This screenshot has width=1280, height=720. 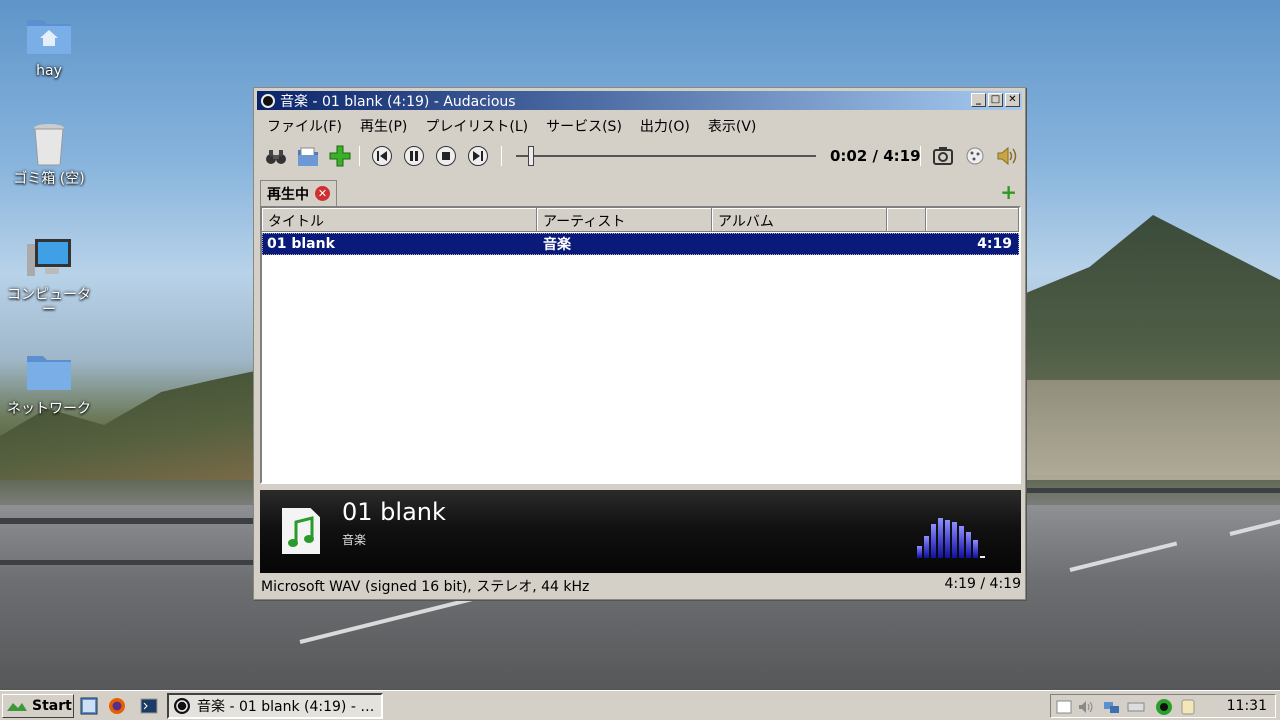 What do you see at coordinates (799, 220) in the screenshot?
I see `column-album: アルバム` at bounding box center [799, 220].